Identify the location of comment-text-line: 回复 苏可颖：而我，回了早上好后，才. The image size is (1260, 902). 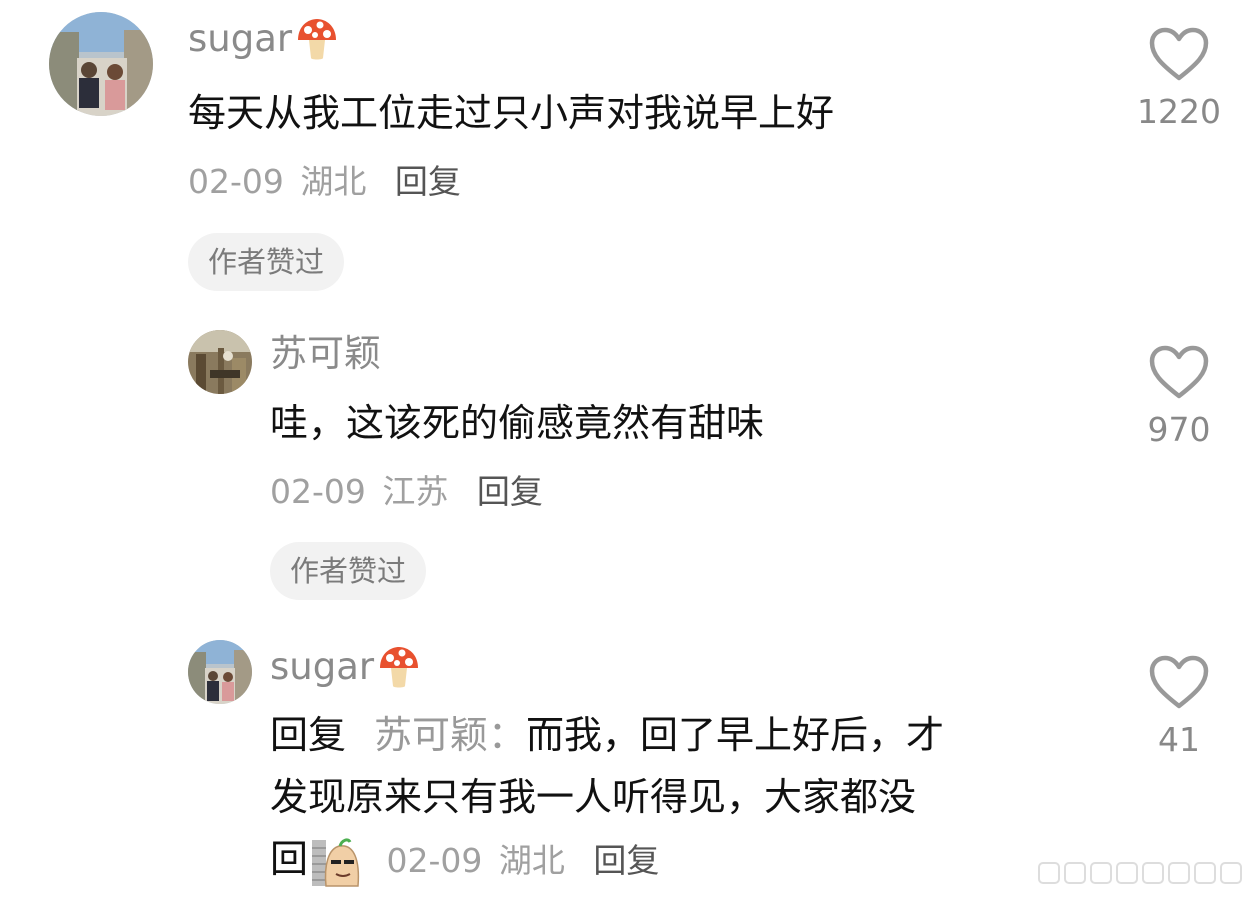
(607, 735).